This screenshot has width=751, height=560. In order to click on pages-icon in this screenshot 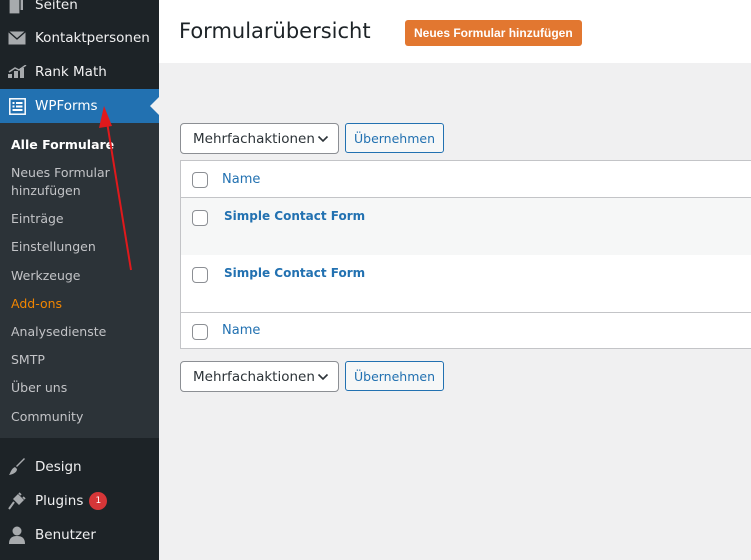, I will do `click(17, 7)`.